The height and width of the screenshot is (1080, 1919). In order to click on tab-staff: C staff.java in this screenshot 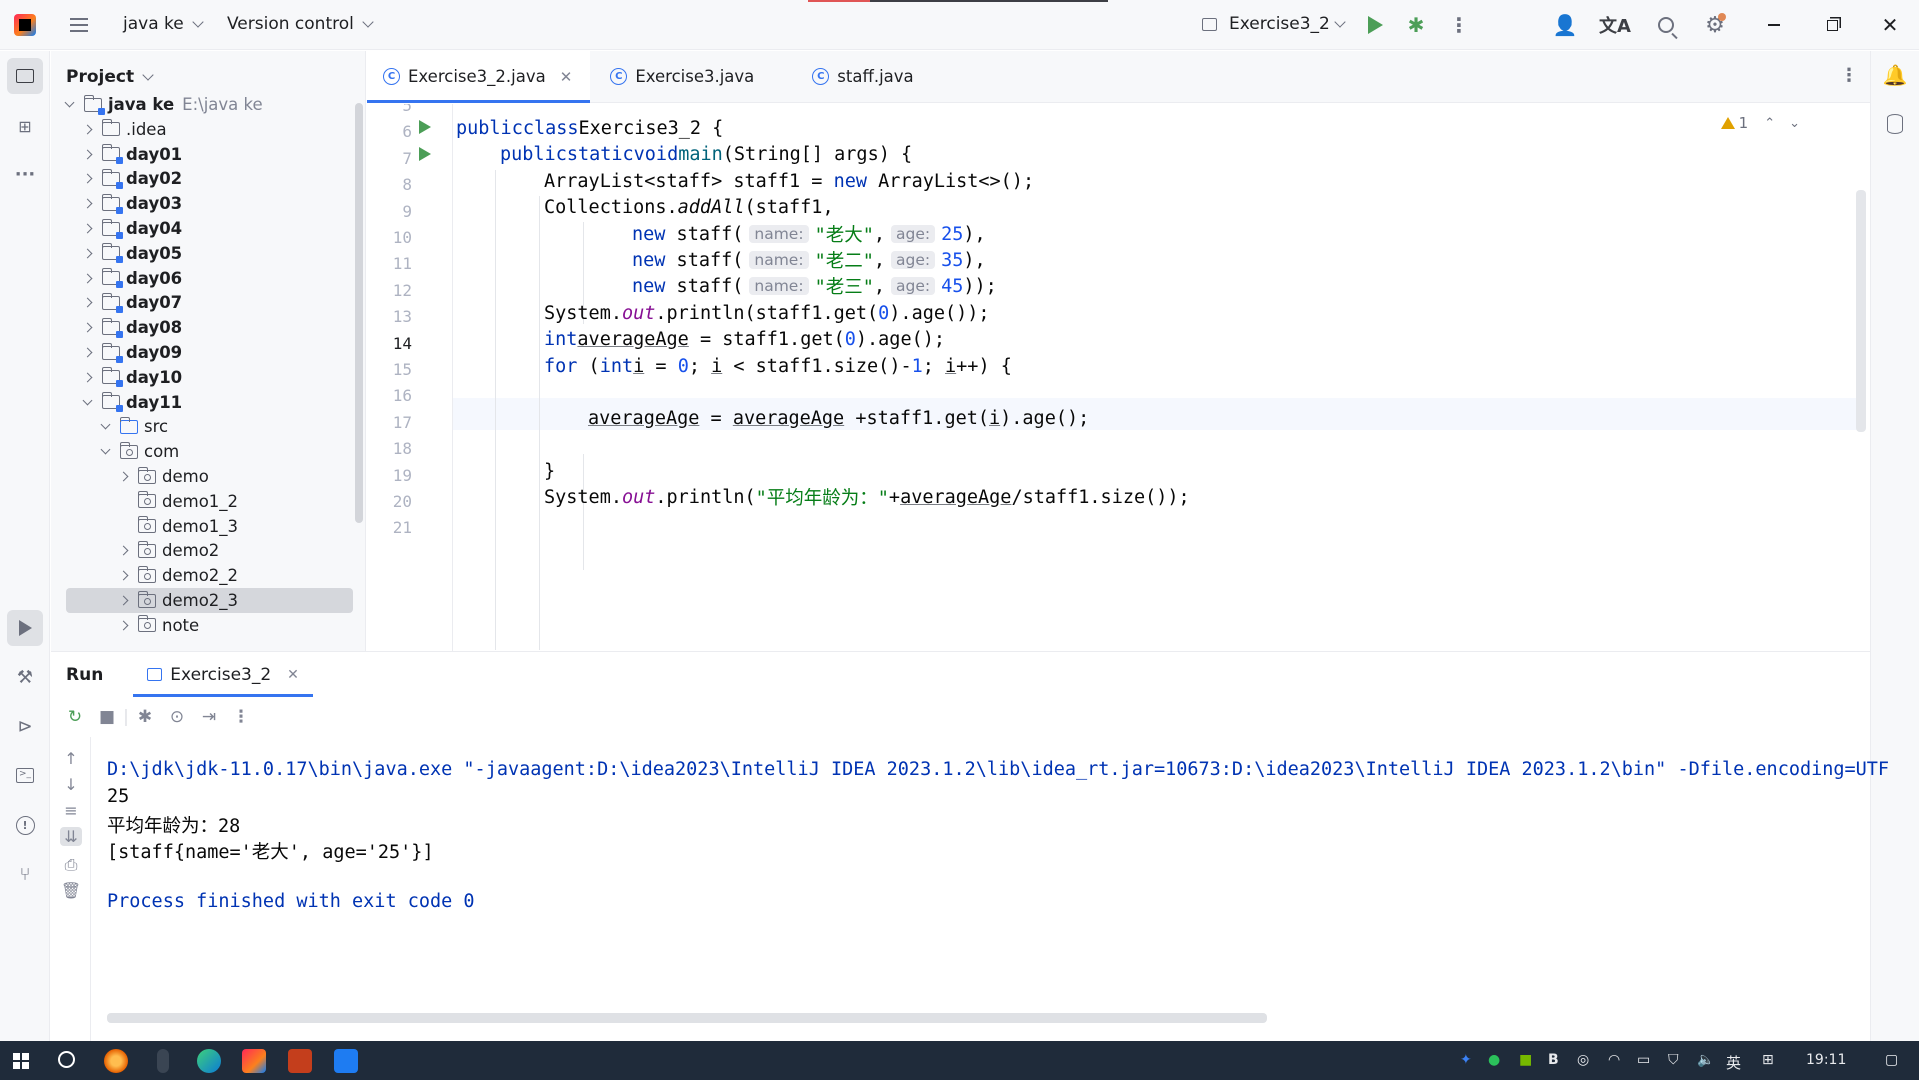, I will do `click(862, 76)`.